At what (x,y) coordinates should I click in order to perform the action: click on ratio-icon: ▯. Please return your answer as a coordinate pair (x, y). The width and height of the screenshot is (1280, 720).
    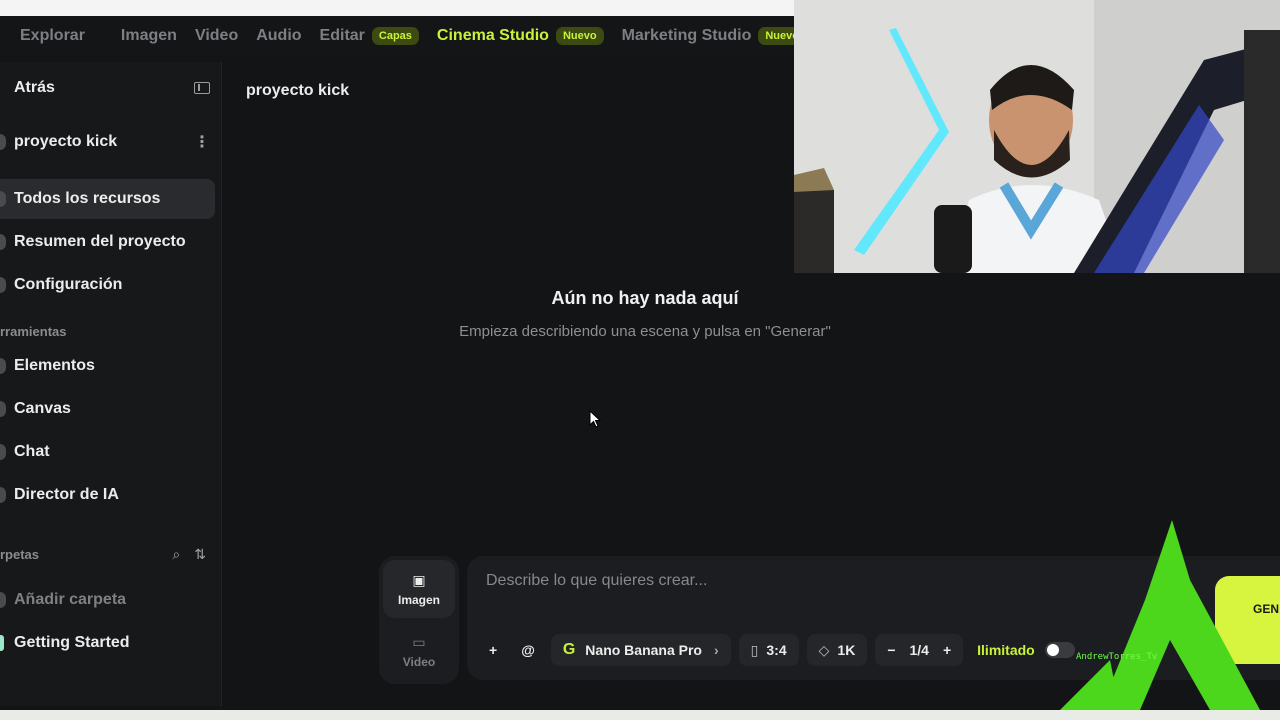
    Looking at the image, I should click on (754, 649).